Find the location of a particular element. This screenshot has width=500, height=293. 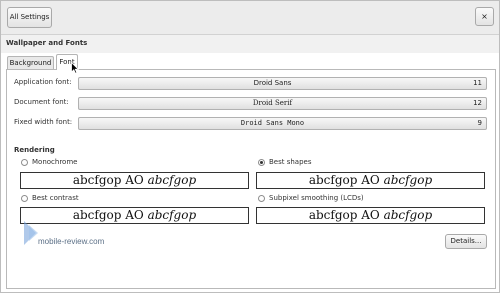

application-font-name: Droid Sans is located at coordinates (272, 83).